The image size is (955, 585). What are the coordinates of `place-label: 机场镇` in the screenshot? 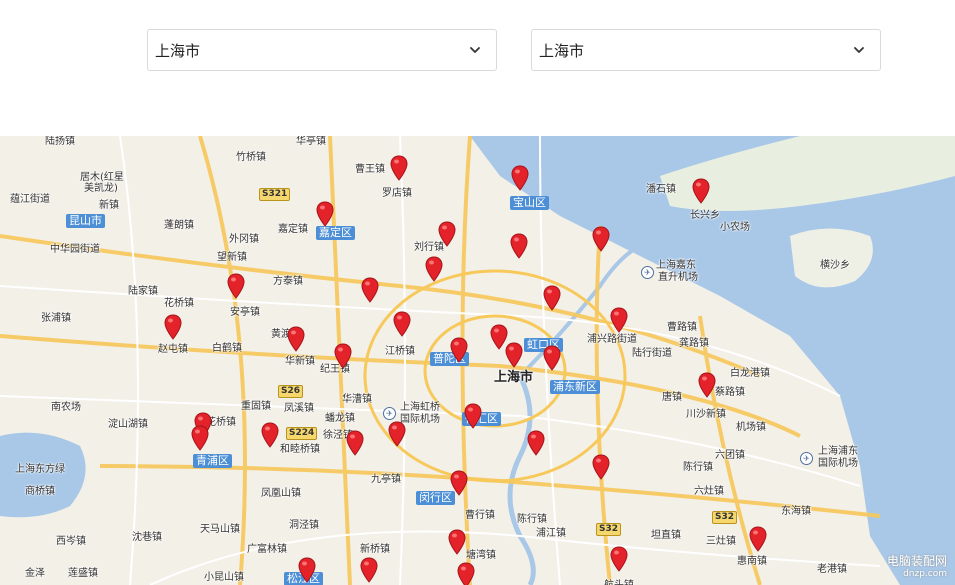 It's located at (751, 427).